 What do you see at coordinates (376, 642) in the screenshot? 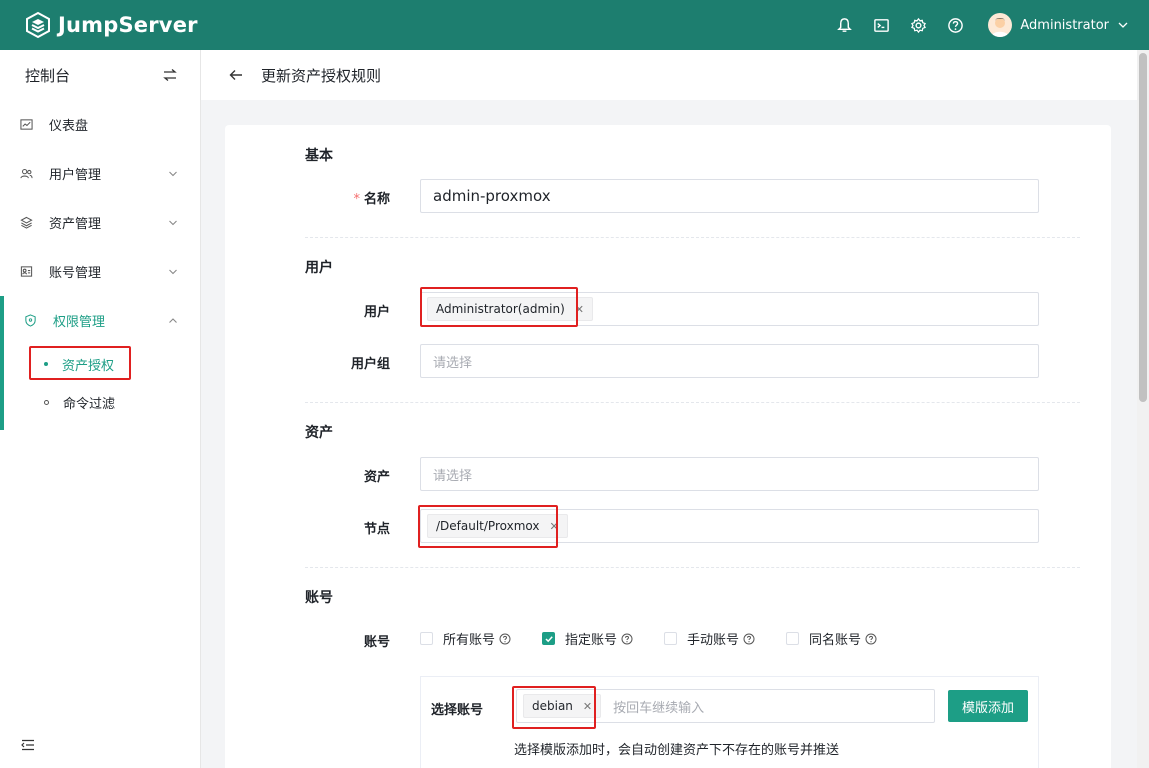
I see `account-label: 账号` at bounding box center [376, 642].